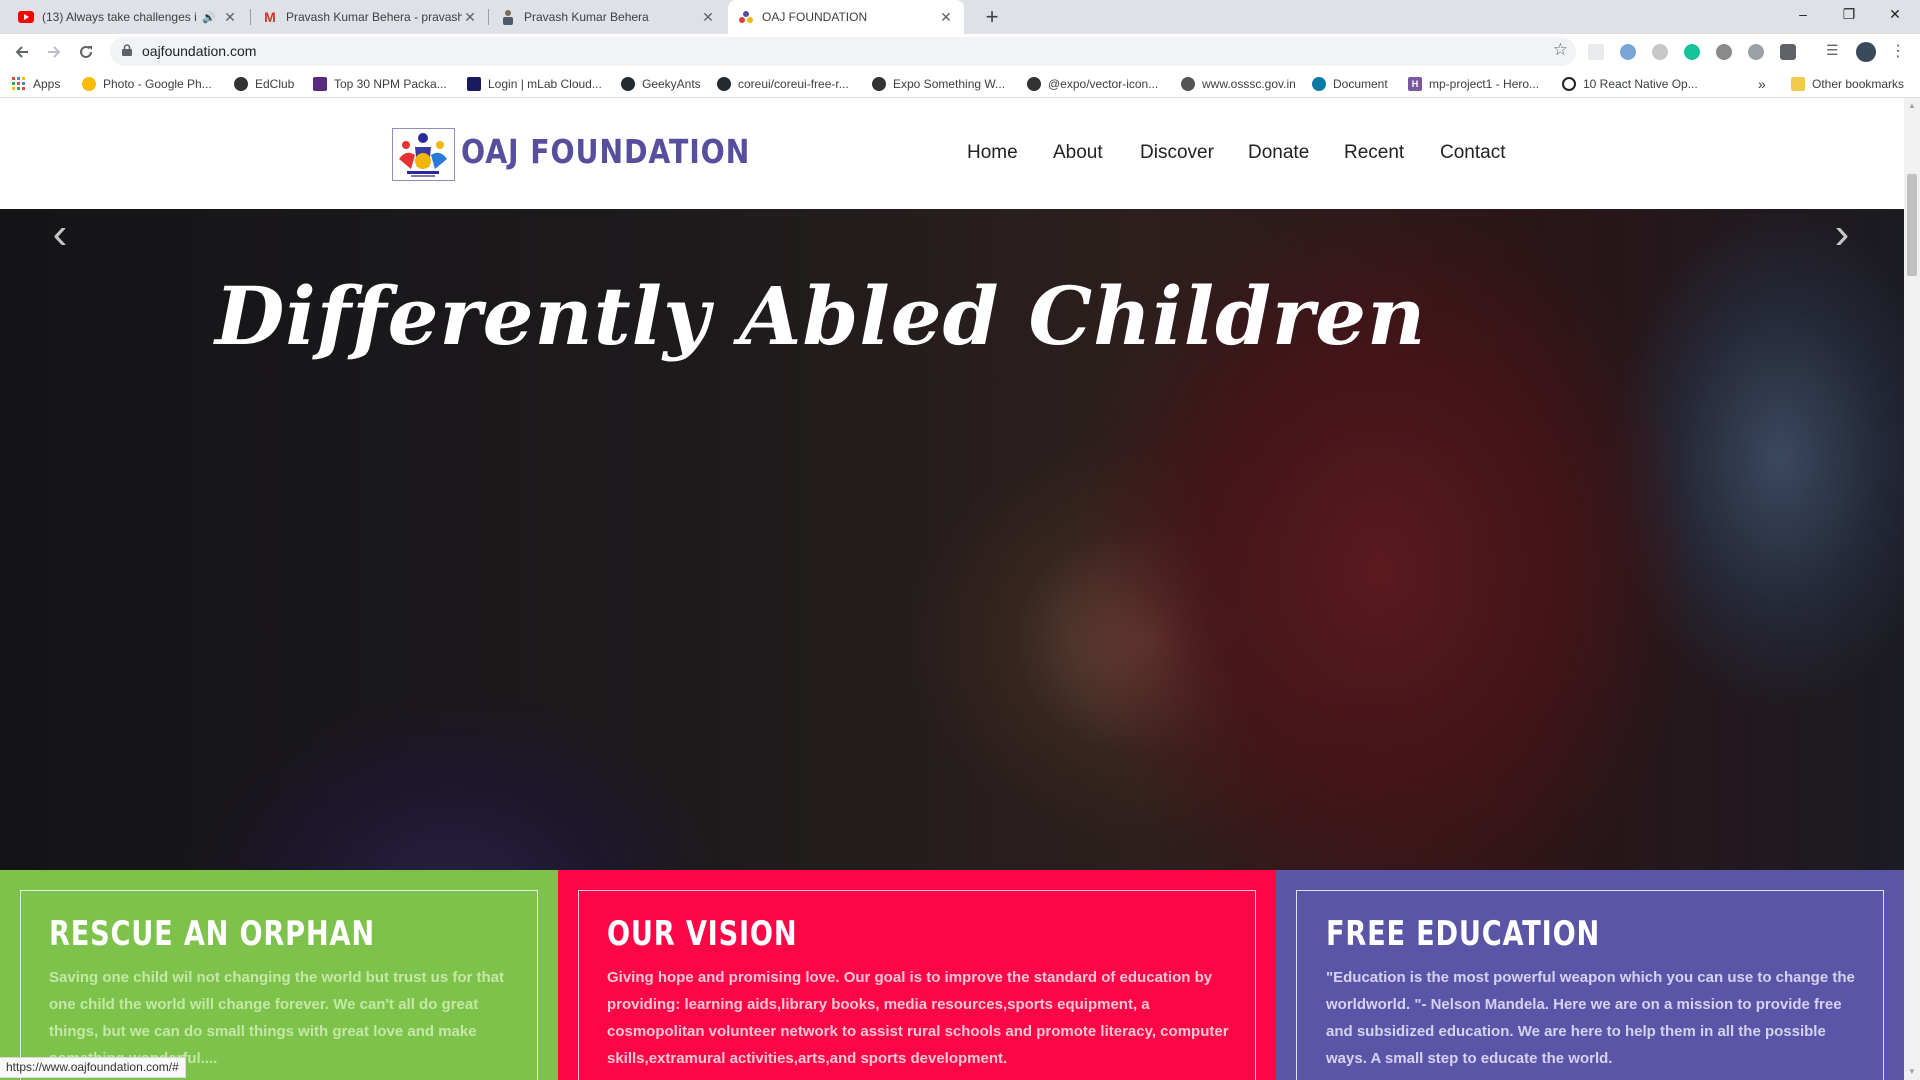  What do you see at coordinates (54, 52) in the screenshot?
I see `forward-icon` at bounding box center [54, 52].